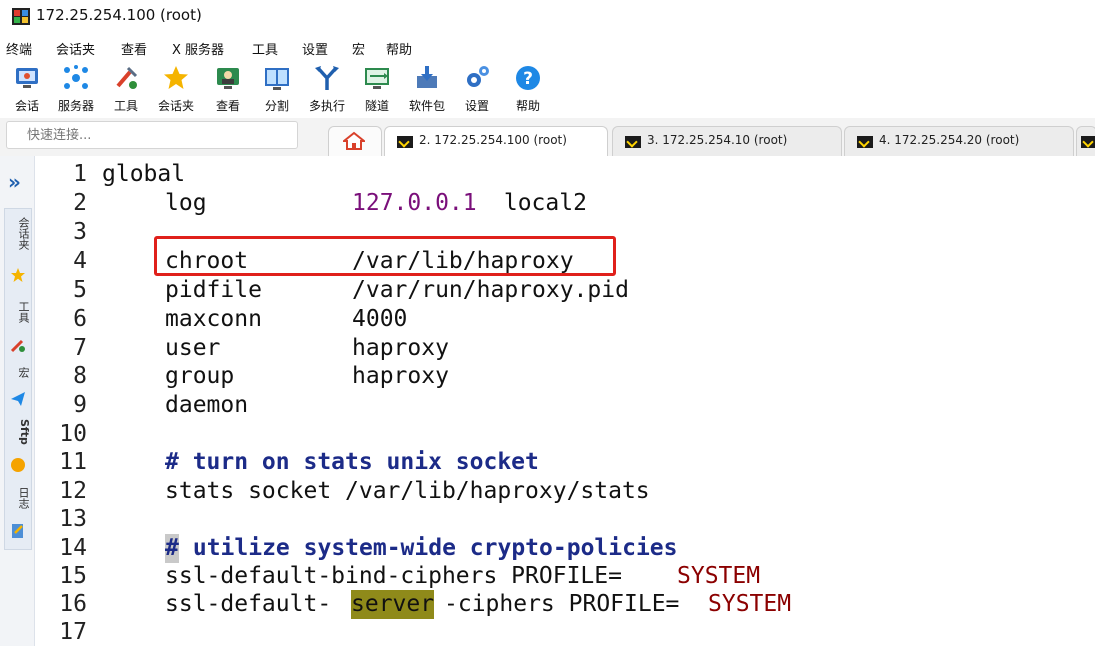 This screenshot has width=1095, height=646. Describe the element at coordinates (198, 48) in the screenshot. I see `menu-xserver: X 服务器` at that location.